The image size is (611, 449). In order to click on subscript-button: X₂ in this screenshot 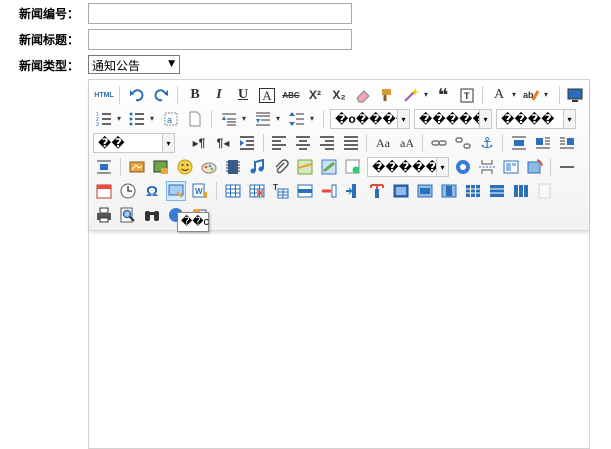, I will do `click(339, 95)`.